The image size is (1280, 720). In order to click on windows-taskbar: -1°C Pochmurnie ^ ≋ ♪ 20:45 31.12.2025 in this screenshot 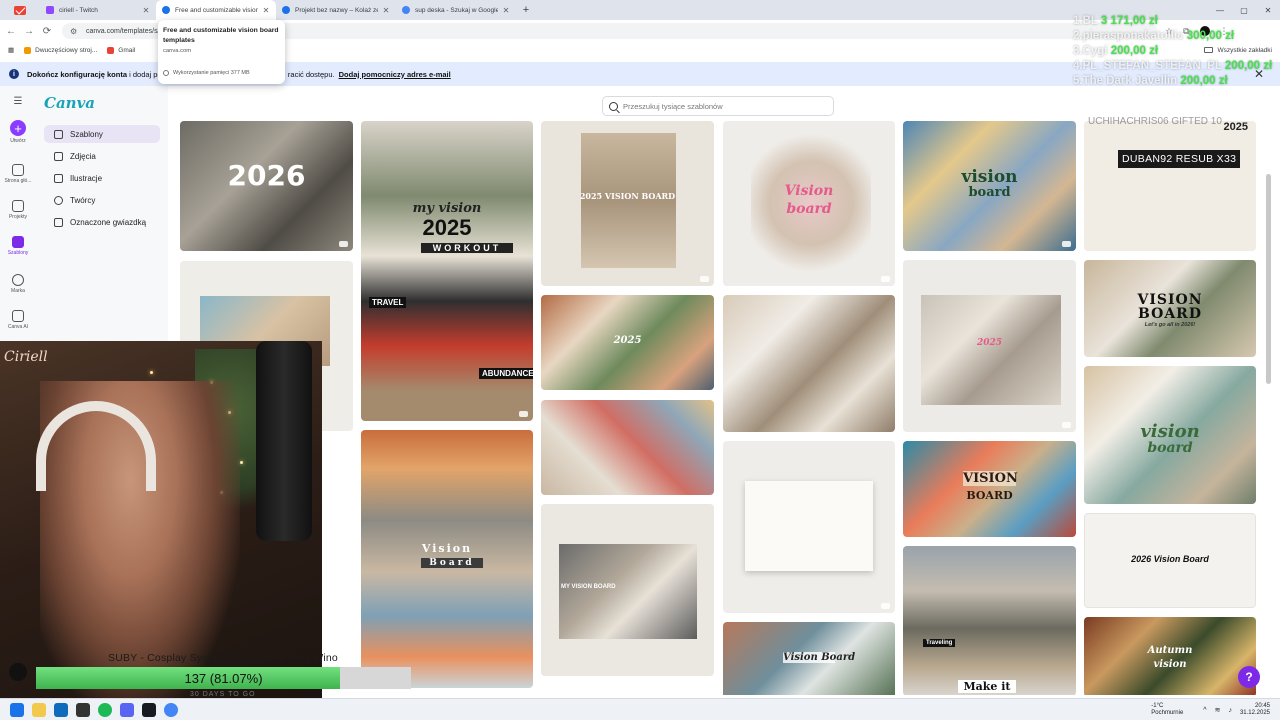, I will do `click(640, 709)`.